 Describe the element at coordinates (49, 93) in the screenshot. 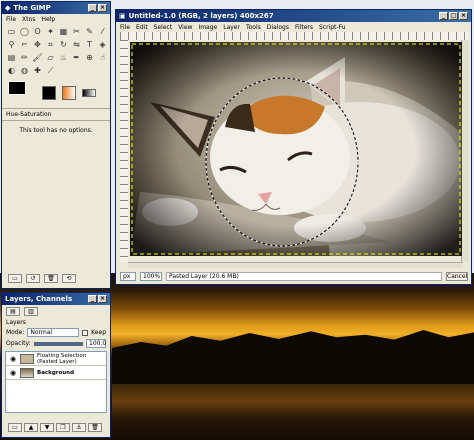

I see `brush-preview` at that location.